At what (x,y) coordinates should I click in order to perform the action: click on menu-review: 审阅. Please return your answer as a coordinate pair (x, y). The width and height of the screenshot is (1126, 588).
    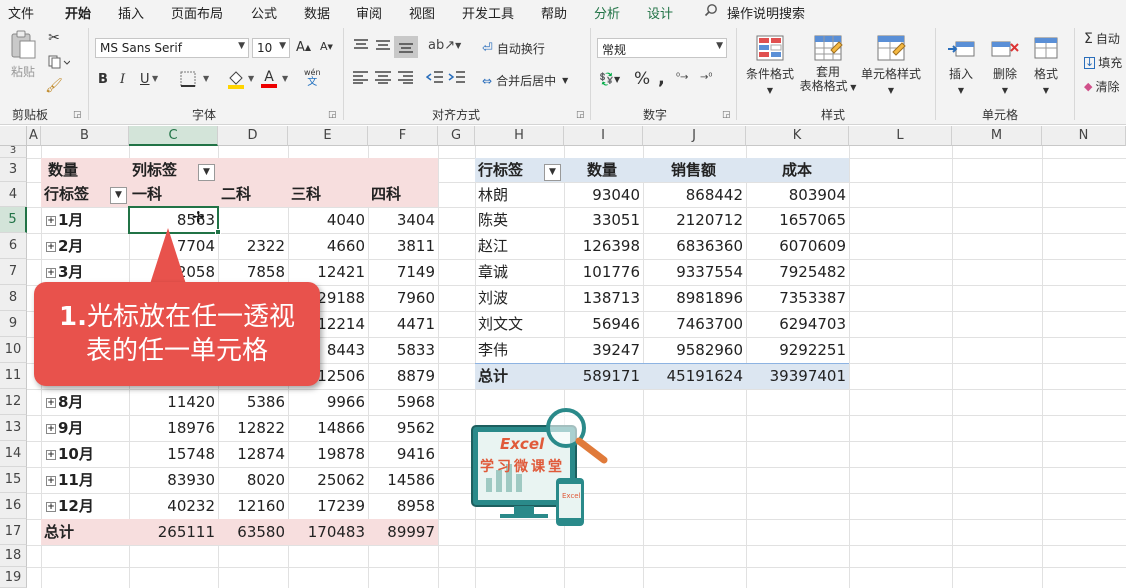
    Looking at the image, I should click on (369, 12).